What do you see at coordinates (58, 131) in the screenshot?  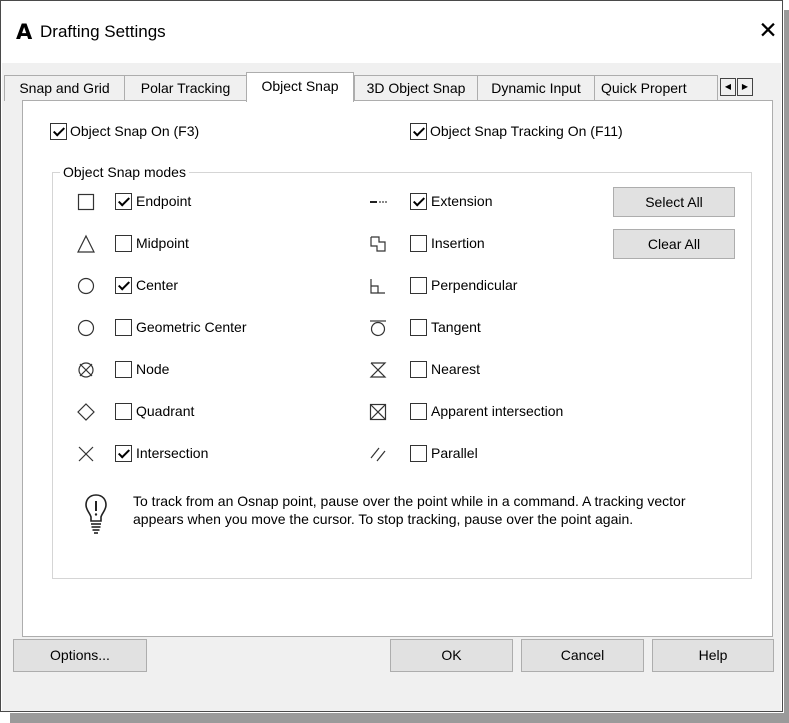 I see `object-snap-on-checkbox` at bounding box center [58, 131].